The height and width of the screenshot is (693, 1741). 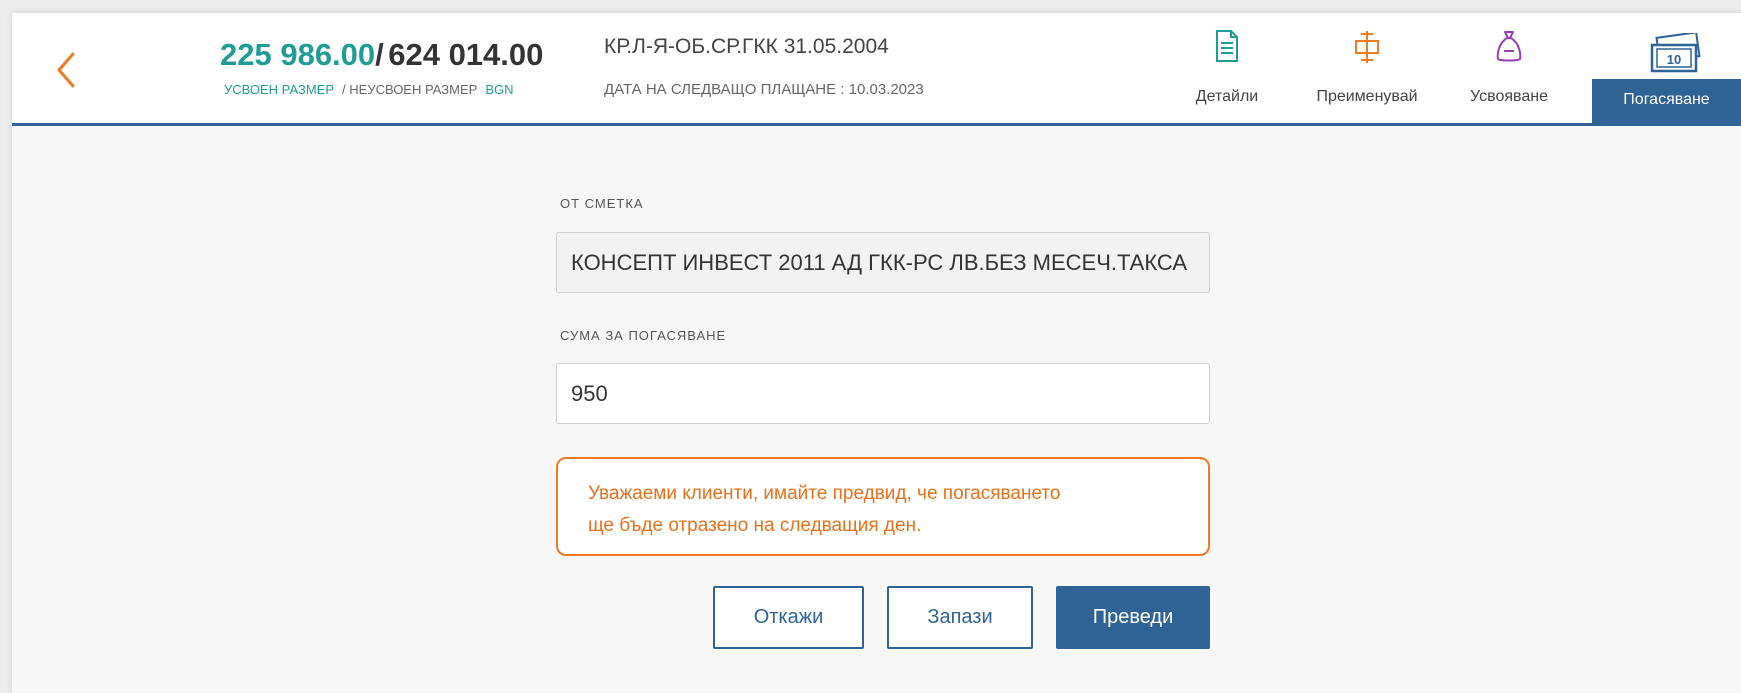 What do you see at coordinates (1227, 96) in the screenshot?
I see `tab-details-label: Детайли` at bounding box center [1227, 96].